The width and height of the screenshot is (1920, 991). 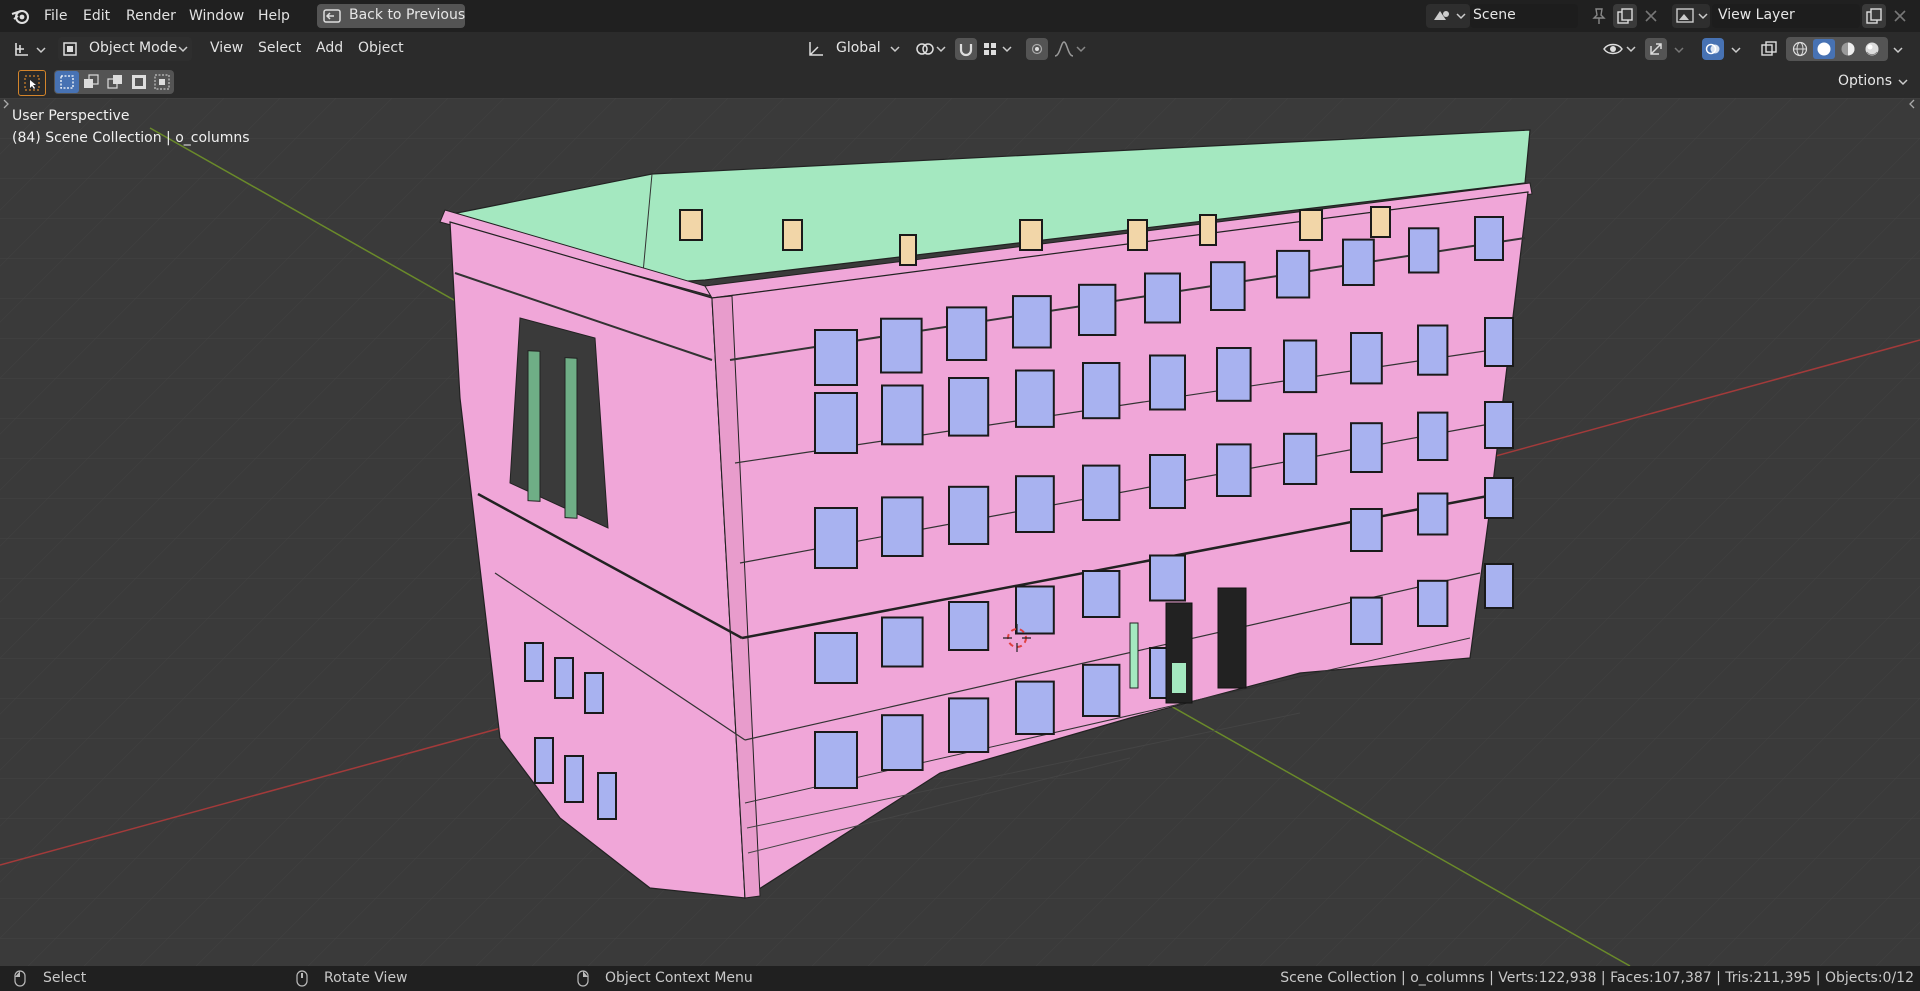 I want to click on new-scene-button, so click(x=1625, y=16).